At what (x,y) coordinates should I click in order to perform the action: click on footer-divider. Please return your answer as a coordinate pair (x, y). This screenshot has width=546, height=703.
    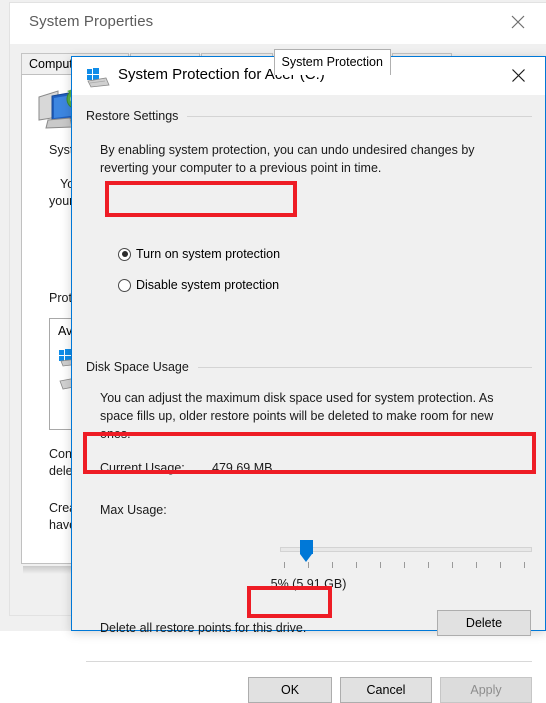
    Looking at the image, I should click on (309, 661).